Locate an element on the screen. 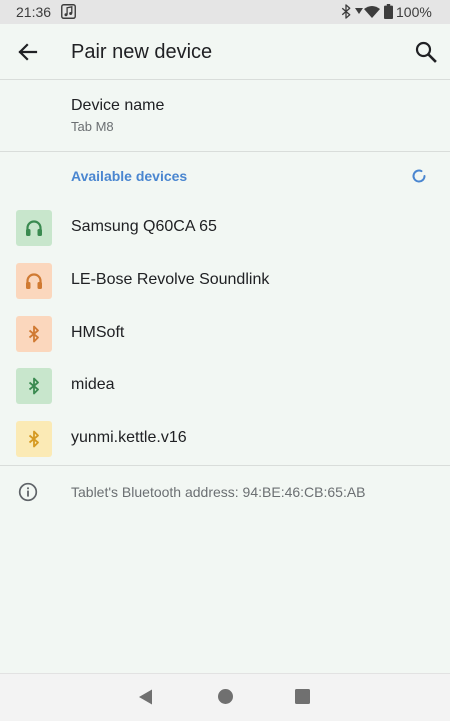 The image size is (450, 721). device-label: LE-Bose Revolve Soundlink is located at coordinates (170, 279).